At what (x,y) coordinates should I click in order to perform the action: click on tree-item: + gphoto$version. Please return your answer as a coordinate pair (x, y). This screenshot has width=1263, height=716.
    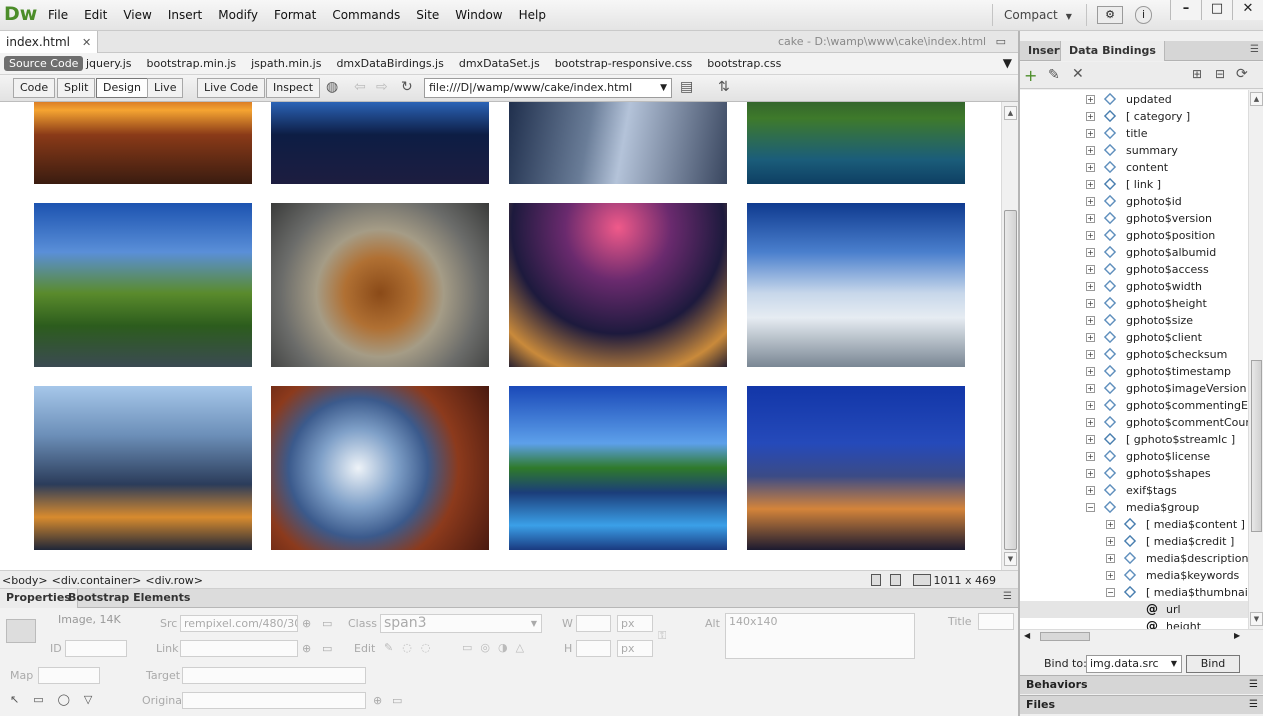
    Looking at the image, I should click on (1134, 218).